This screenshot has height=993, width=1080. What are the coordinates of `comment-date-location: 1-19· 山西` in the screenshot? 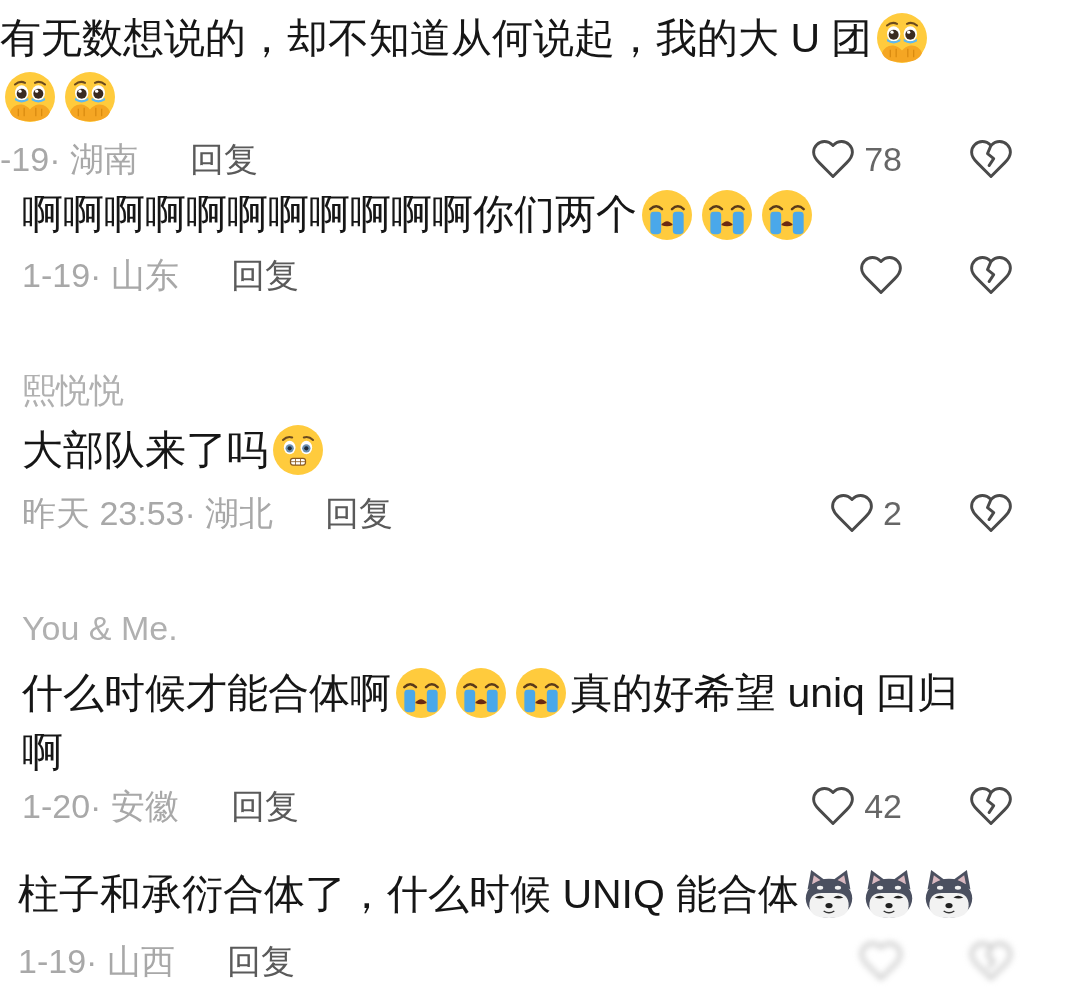 It's located at (96, 962).